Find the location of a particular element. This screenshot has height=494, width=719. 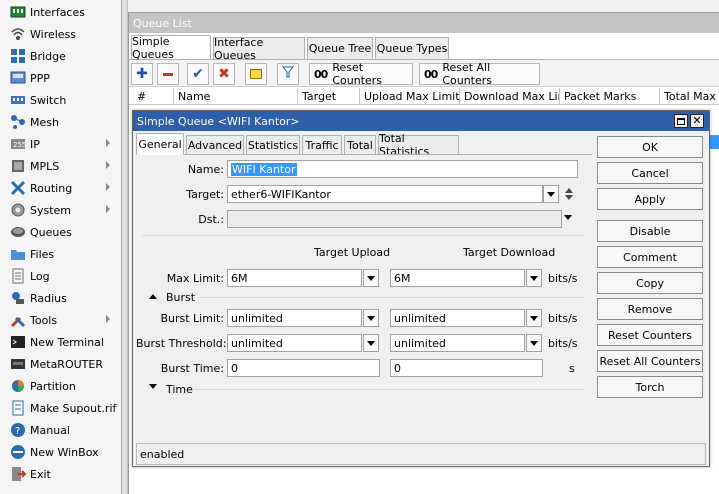

target-input: ether6-WIFIKantor is located at coordinates (385, 194).